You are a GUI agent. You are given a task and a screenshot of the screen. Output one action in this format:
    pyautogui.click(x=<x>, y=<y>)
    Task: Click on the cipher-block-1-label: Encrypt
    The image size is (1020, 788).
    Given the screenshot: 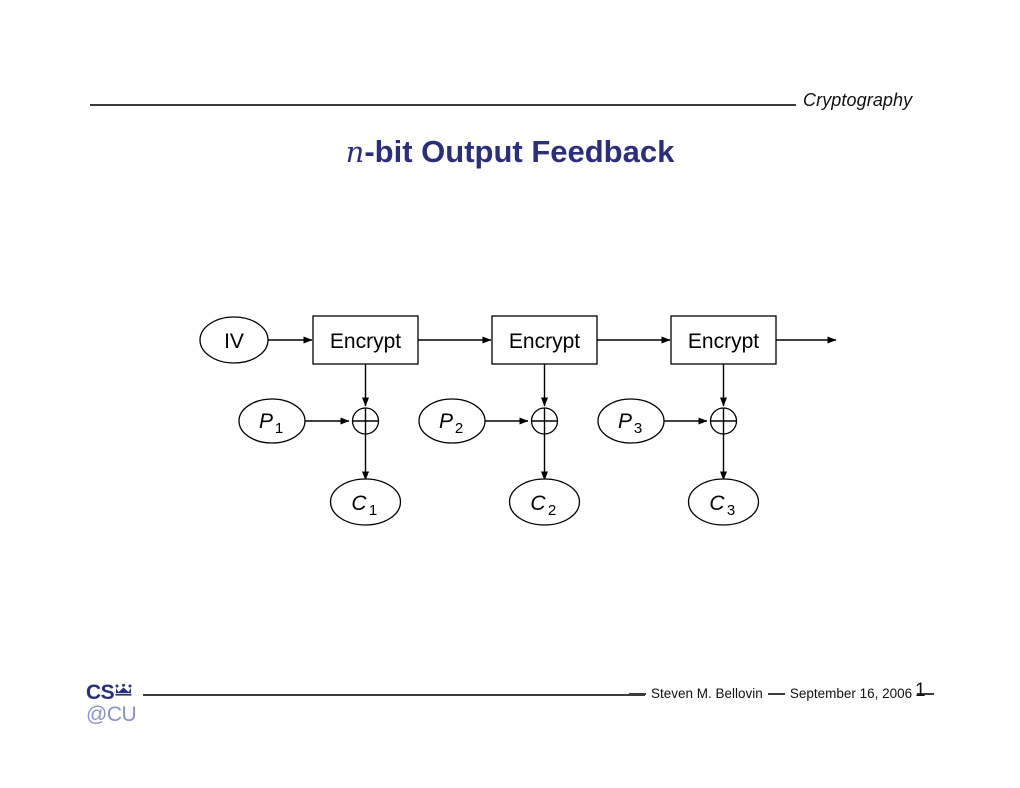 What is the action you would take?
    pyautogui.click(x=365, y=341)
    